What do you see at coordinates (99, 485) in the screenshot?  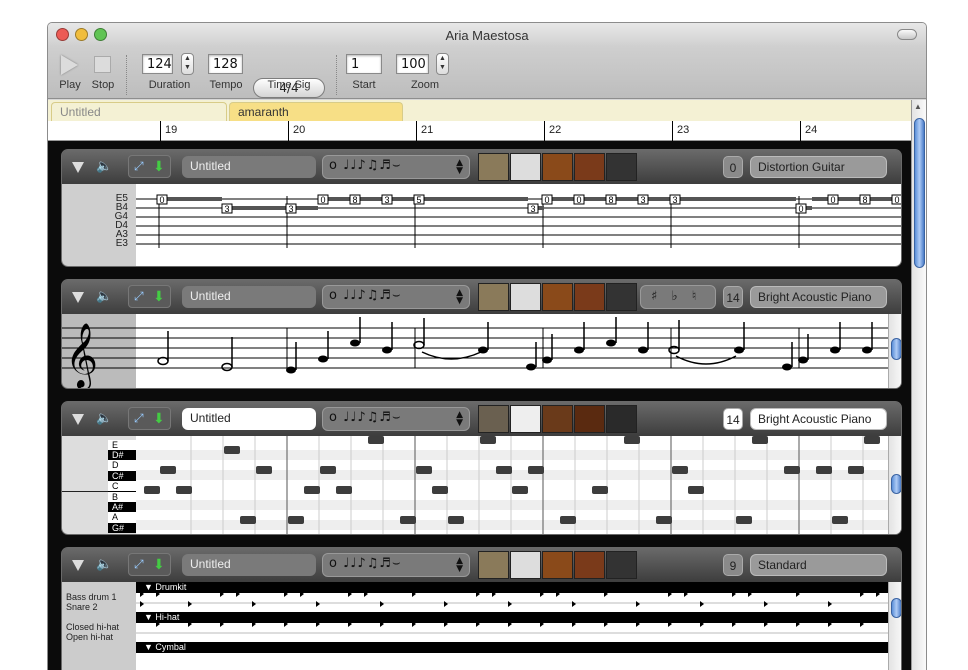 I see `piano-keyboard: E D# D C# C B A# A G#` at bounding box center [99, 485].